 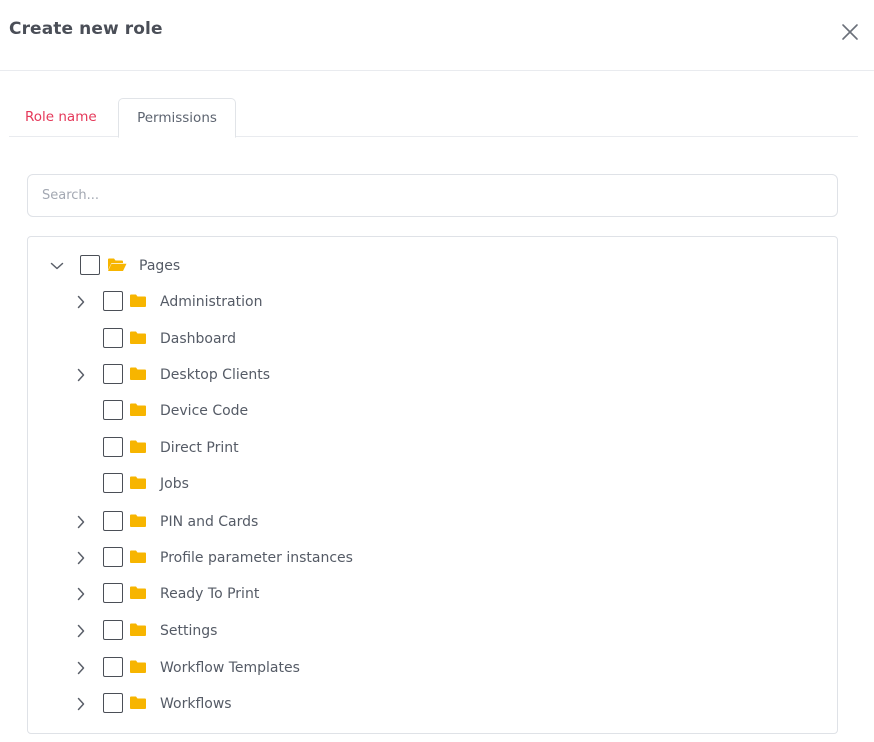 I want to click on tree-node-label: Pages, so click(x=159, y=266).